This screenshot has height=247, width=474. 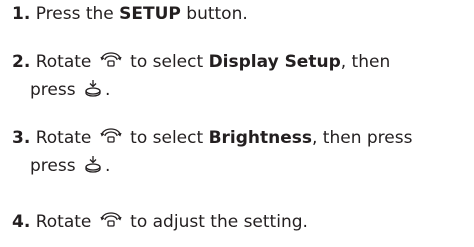 What do you see at coordinates (260, 138) in the screenshot?
I see `brightness-keyword: Brightness` at bounding box center [260, 138].